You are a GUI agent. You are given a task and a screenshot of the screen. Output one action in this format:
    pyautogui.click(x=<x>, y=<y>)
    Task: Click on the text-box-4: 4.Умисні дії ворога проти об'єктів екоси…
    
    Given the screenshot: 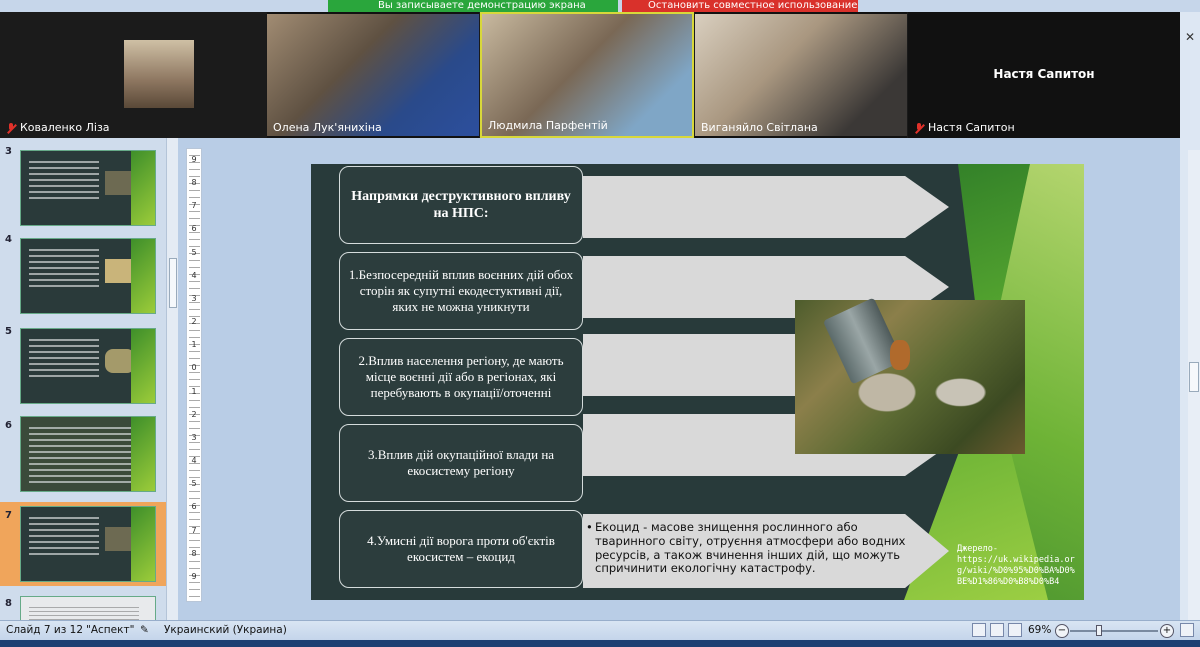 What is the action you would take?
    pyautogui.click(x=461, y=549)
    